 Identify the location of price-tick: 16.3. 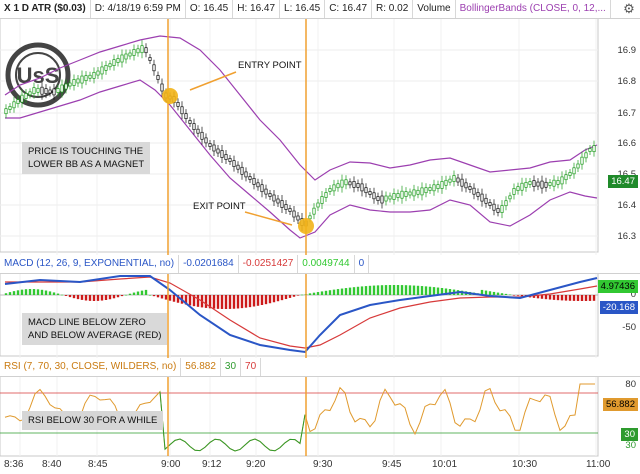
(627, 236).